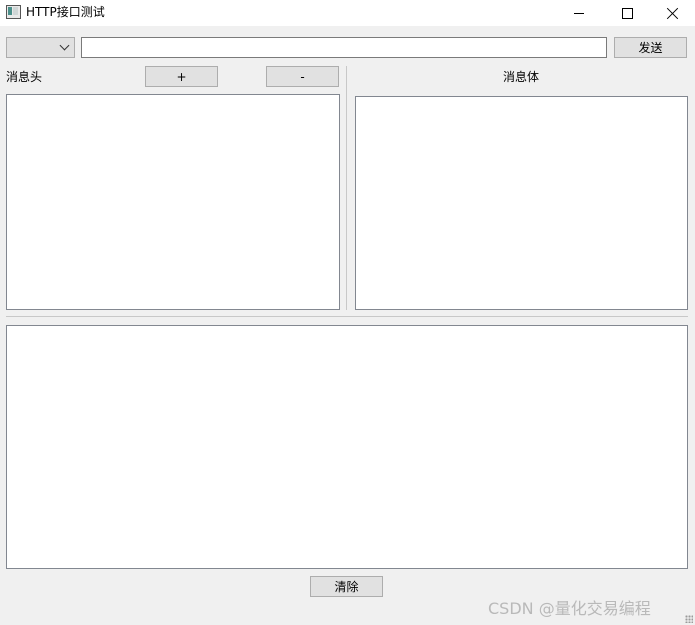  I want to click on url-input, so click(344, 47).